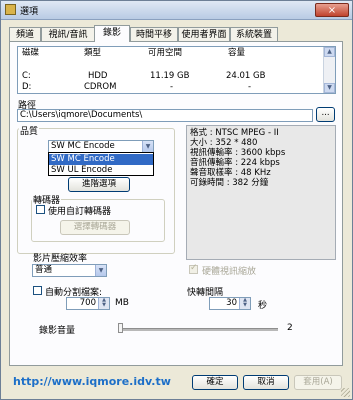 The image size is (353, 400). What do you see at coordinates (254, 34) in the screenshot?
I see `tab-system-devices: 系統裝置` at bounding box center [254, 34].